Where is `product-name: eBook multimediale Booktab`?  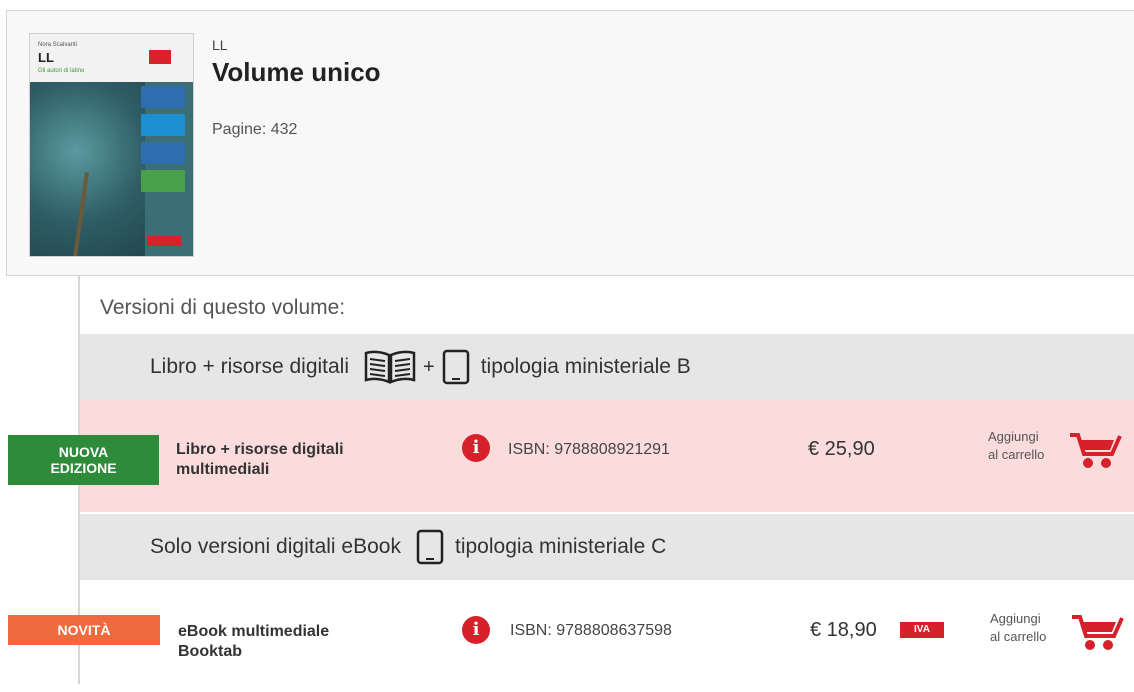 product-name: eBook multimediale Booktab is located at coordinates (253, 642).